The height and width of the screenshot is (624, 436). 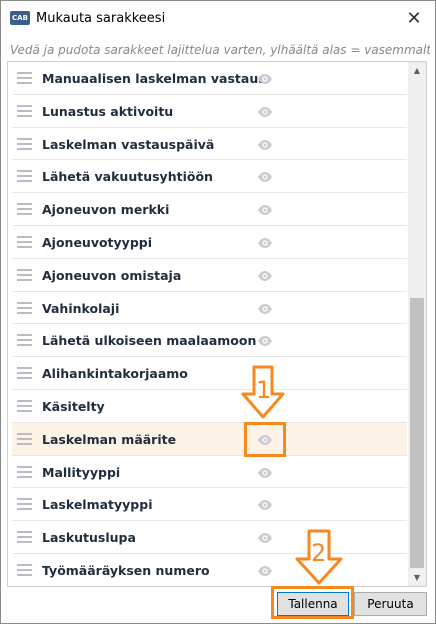 I want to click on column-label: Lunastus aktivoitu, so click(x=108, y=111).